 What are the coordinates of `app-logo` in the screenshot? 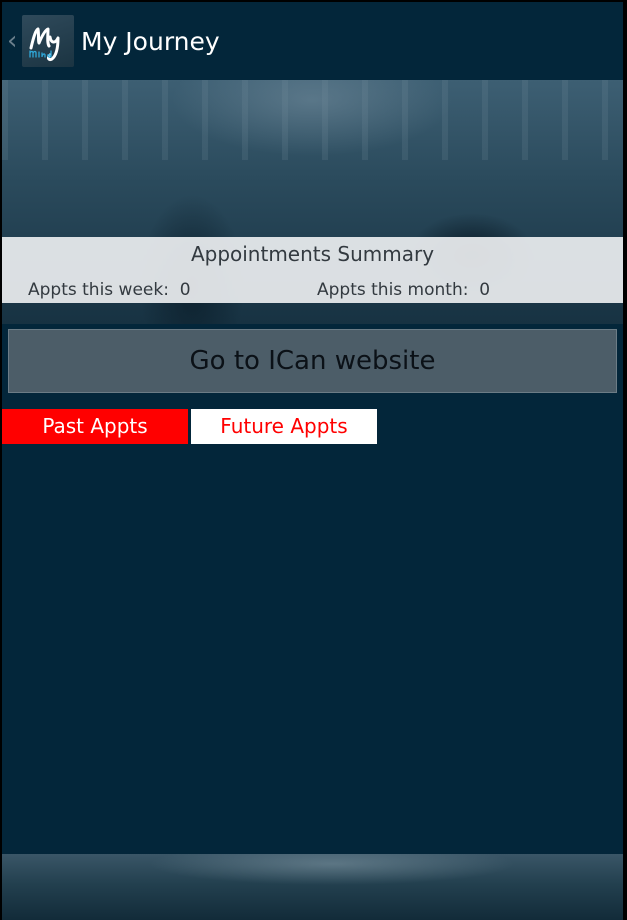 It's located at (48, 41).